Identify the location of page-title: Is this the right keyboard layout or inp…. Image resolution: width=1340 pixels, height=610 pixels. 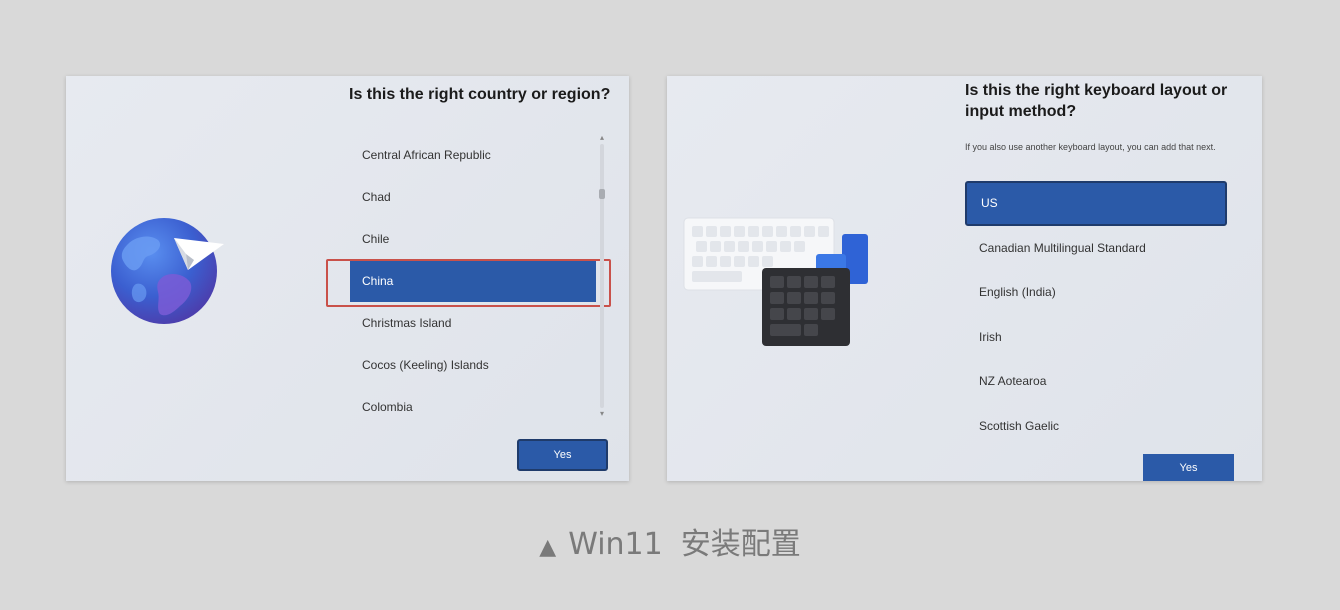
(1096, 101).